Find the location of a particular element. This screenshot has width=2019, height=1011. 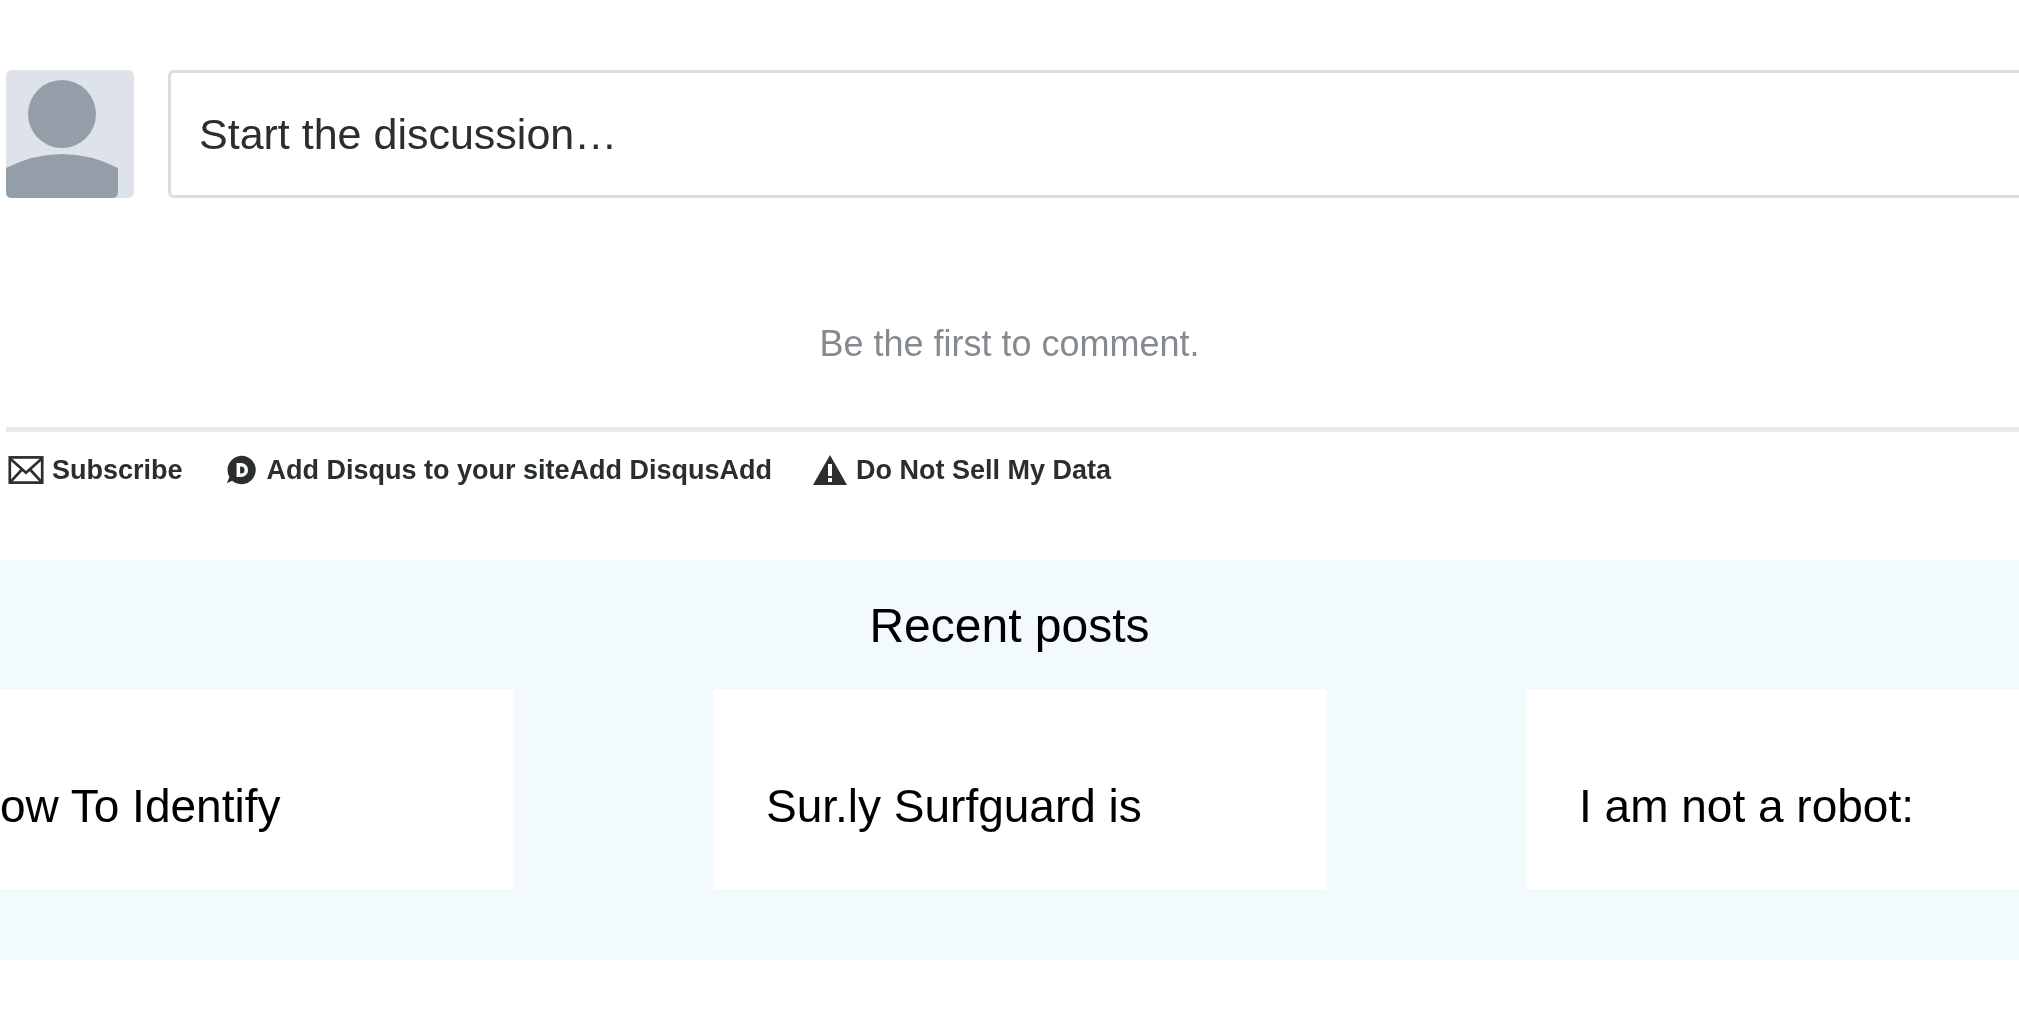

empty-message: Be the first to comment. is located at coordinates (1009, 344).